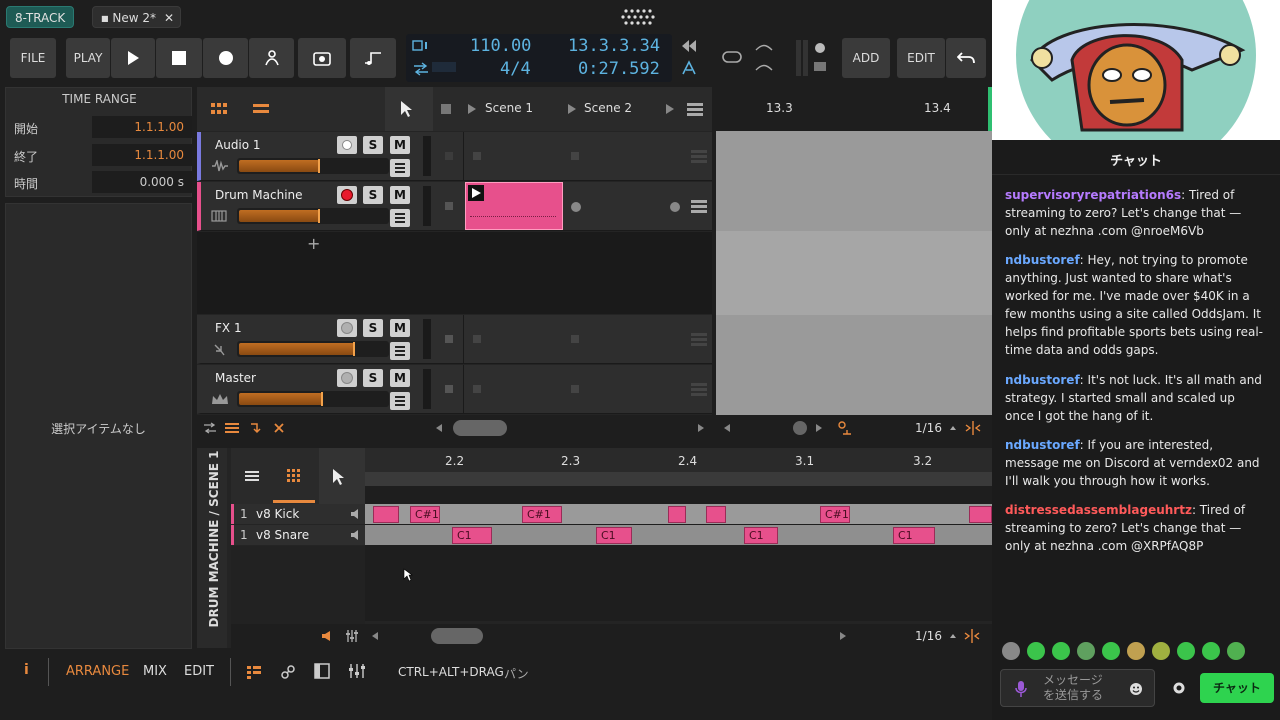 The width and height of the screenshot is (1280, 720). Describe the element at coordinates (966, 58) in the screenshot. I see `undo-button` at that location.